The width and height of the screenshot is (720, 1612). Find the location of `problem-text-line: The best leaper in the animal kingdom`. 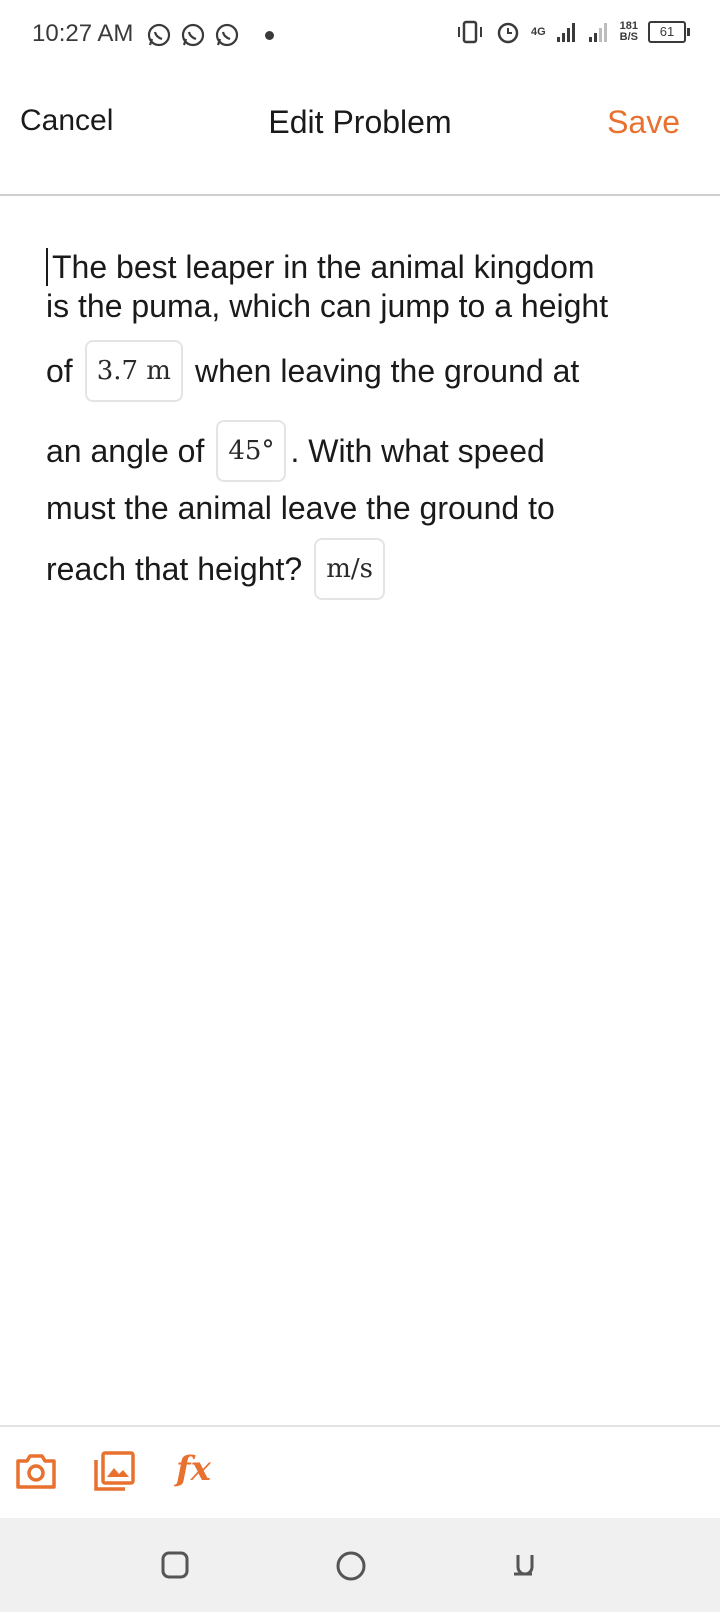

problem-text-line: The best leaper in the animal kingdom is located at coordinates (323, 266).